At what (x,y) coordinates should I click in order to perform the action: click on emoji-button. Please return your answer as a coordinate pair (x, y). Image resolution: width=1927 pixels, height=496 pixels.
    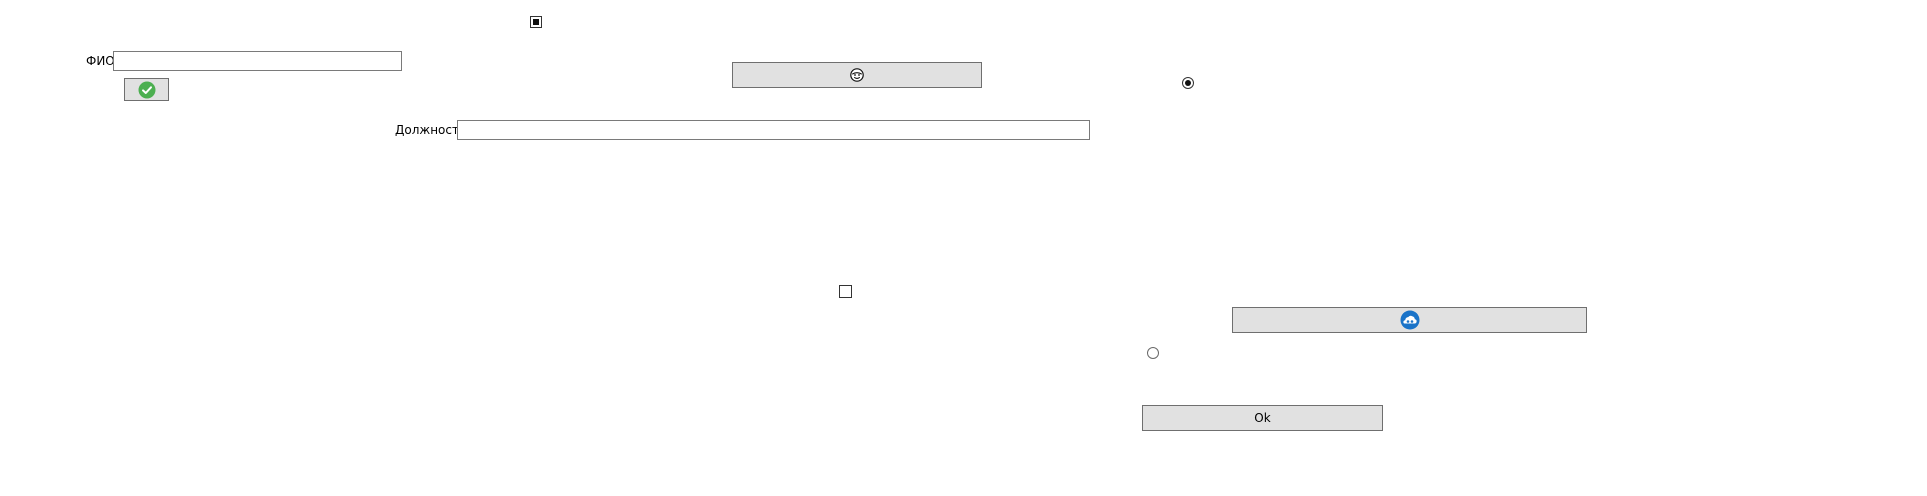
    Looking at the image, I should click on (857, 75).